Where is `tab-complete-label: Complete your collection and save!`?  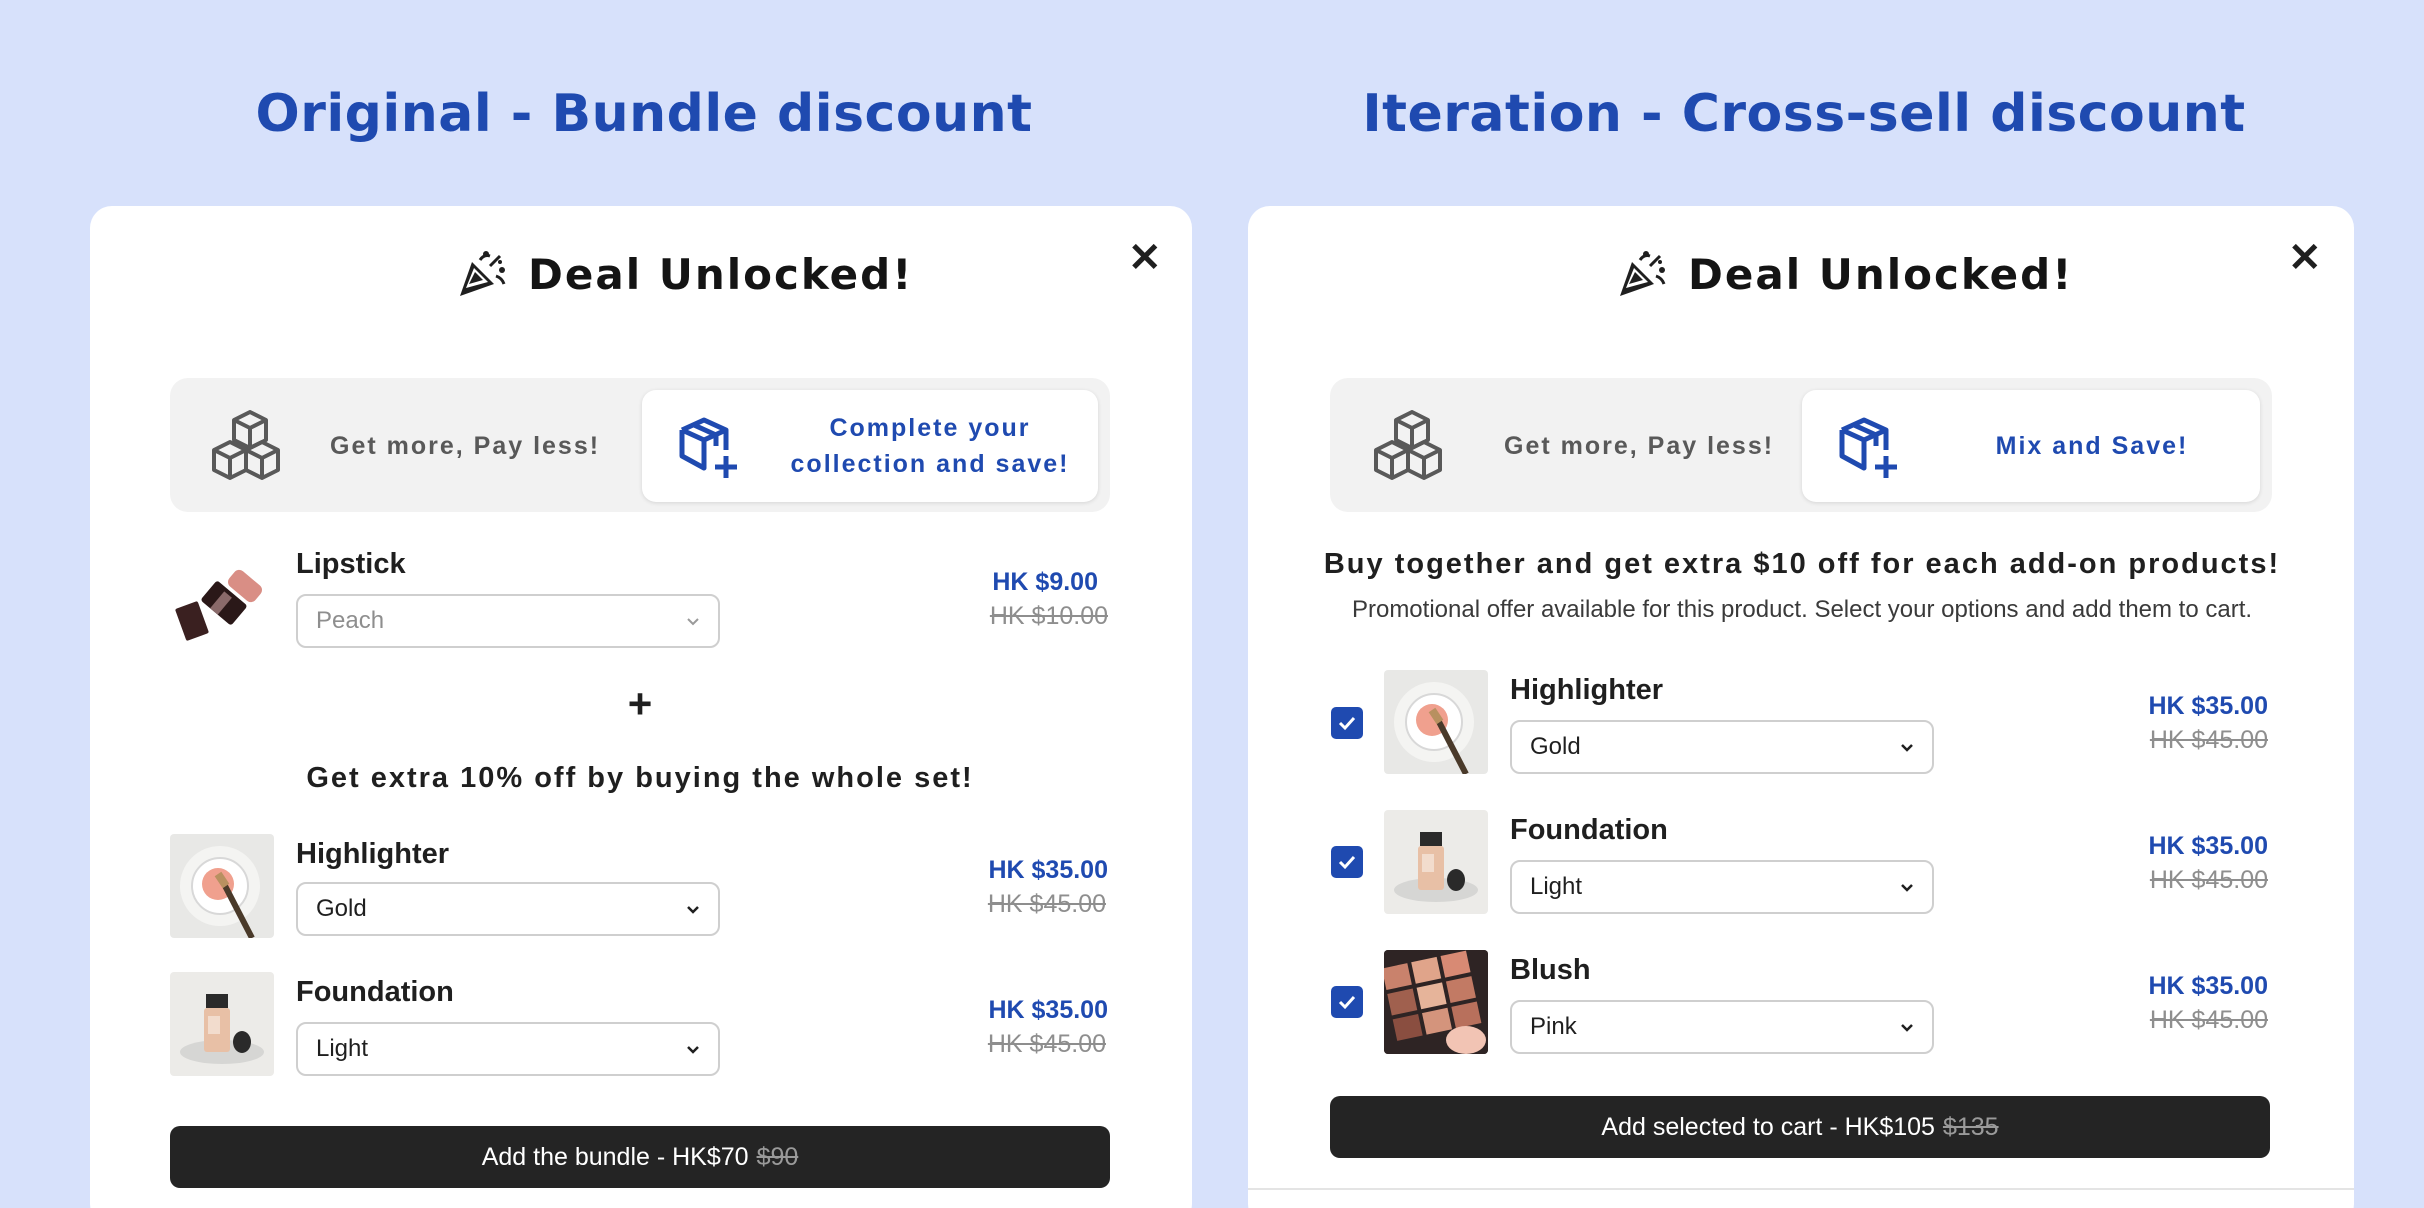
tab-complete-label: Complete your collection and save! is located at coordinates (930, 446).